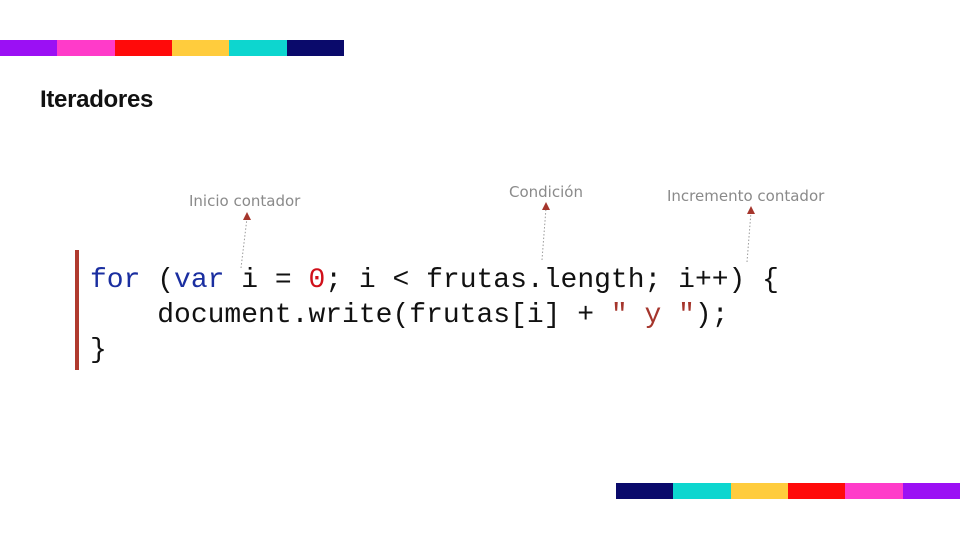 Image resolution: width=960 pixels, height=540 pixels. Describe the element at coordinates (711, 315) in the screenshot. I see `code-text: );` at that location.